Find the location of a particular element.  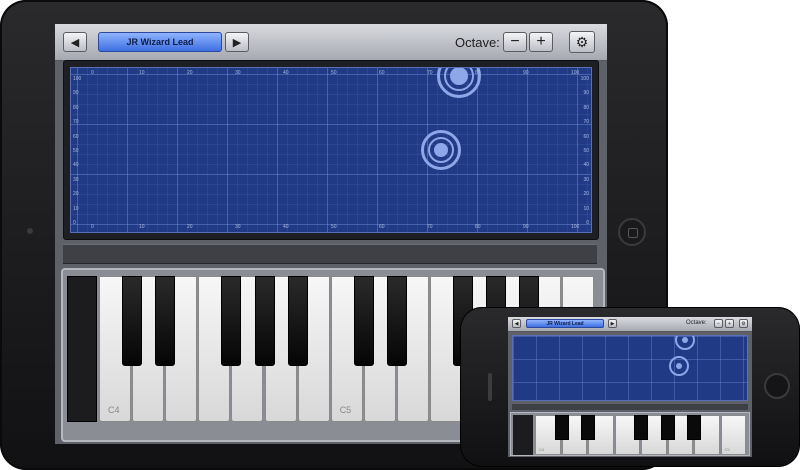

piano-keyboard: C4 C5 is located at coordinates (630, 434).